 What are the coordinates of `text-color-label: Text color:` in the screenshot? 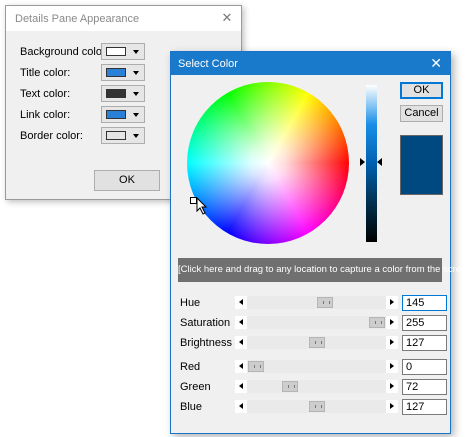 It's located at (45, 94).